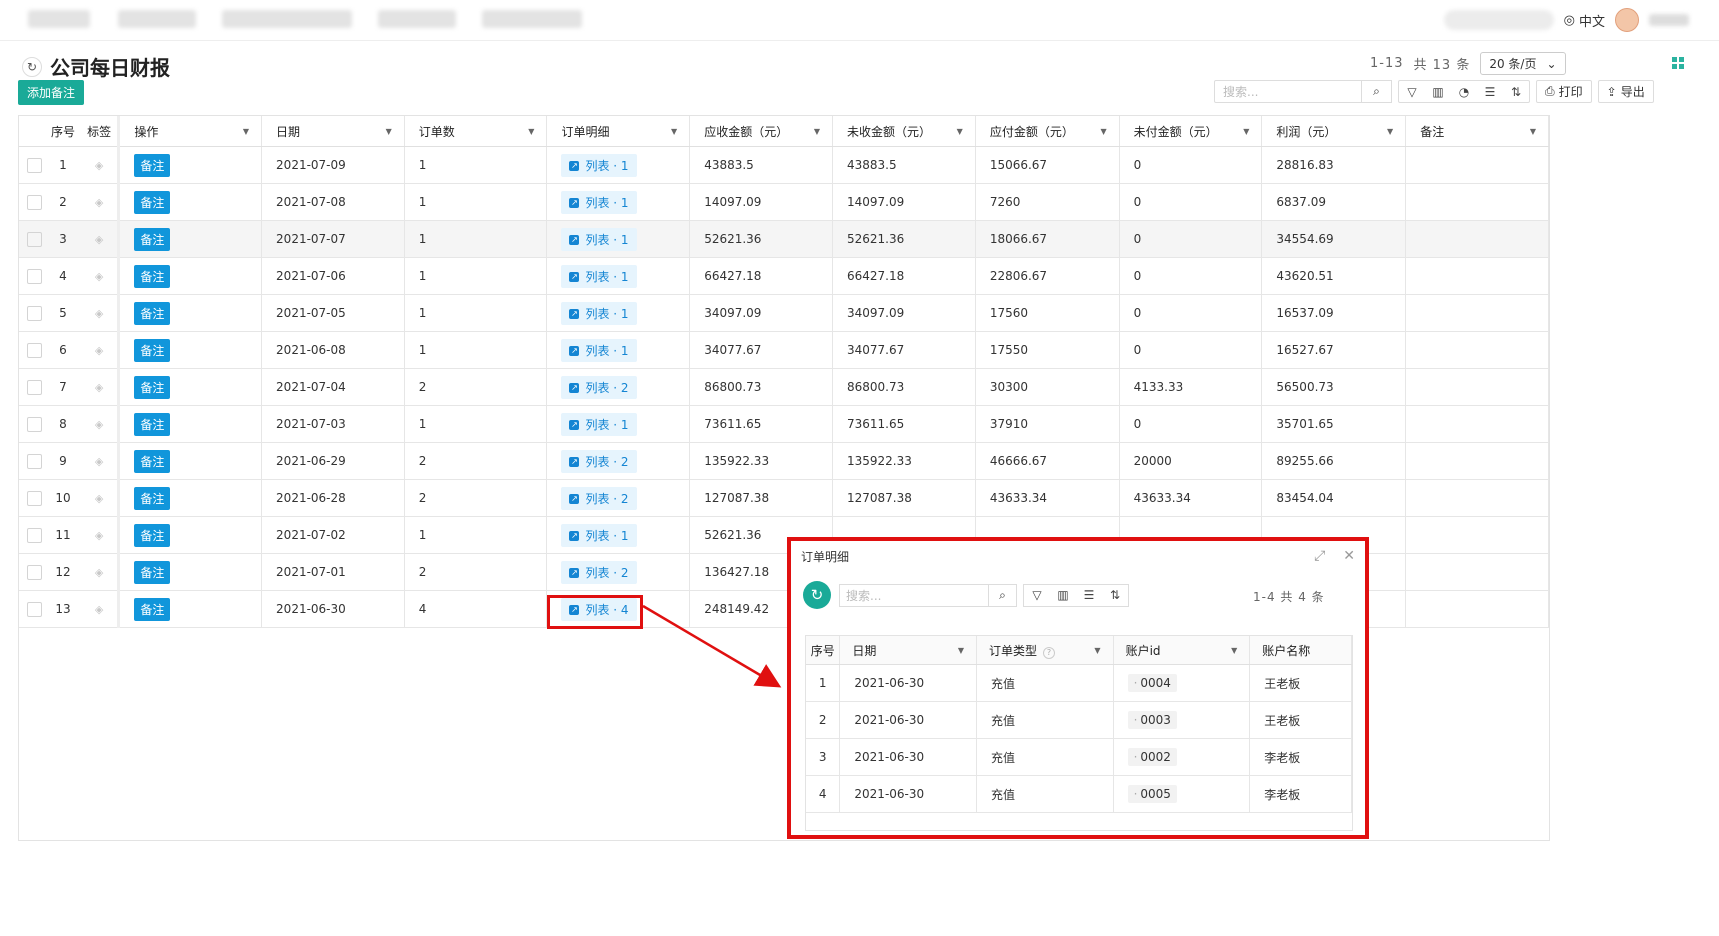 The height and width of the screenshot is (936, 1719). Describe the element at coordinates (1669, 20) in the screenshot. I see `username-blurred` at that location.